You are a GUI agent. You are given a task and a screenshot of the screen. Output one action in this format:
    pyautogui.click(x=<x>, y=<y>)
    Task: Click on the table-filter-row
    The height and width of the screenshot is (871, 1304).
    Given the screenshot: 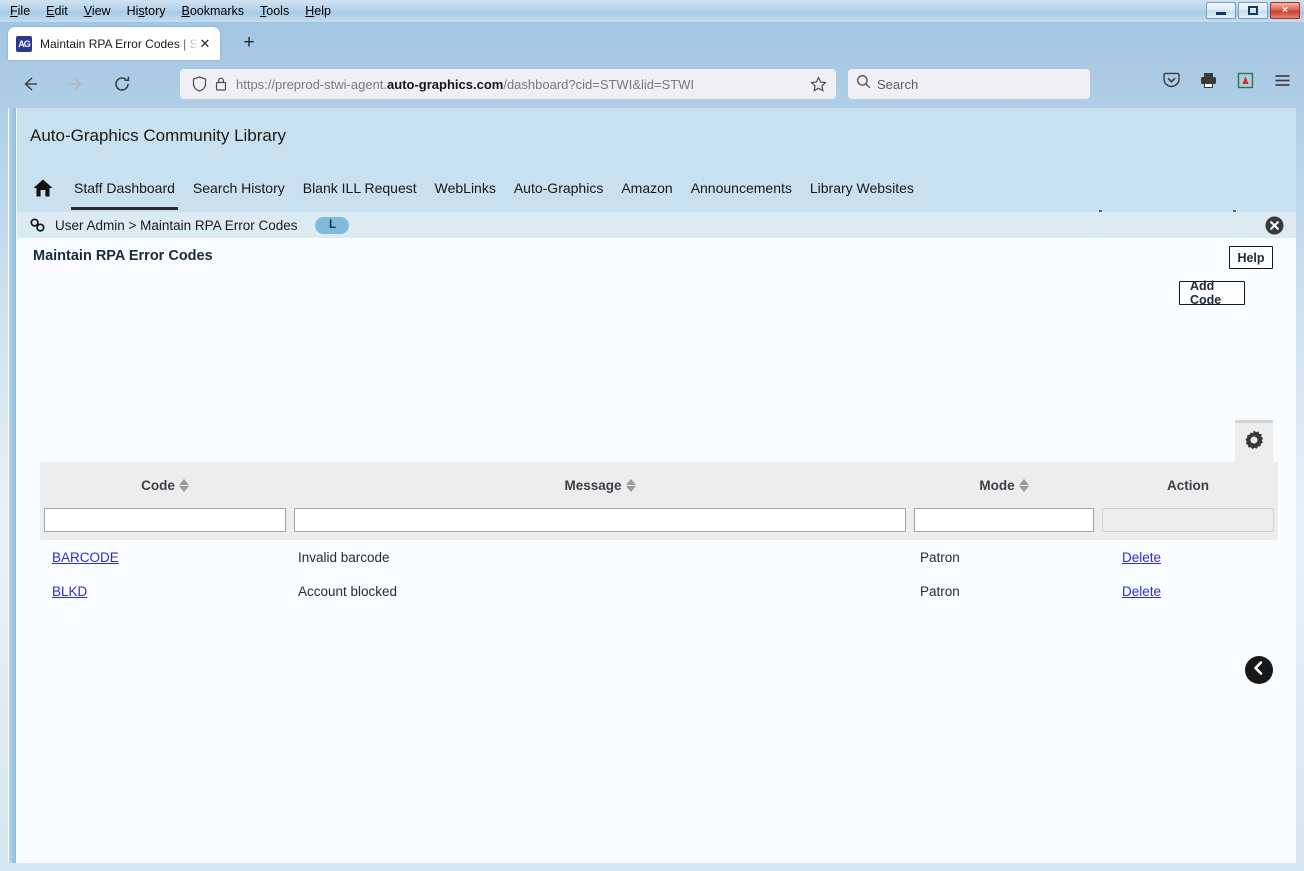 What is the action you would take?
    pyautogui.click(x=659, y=524)
    